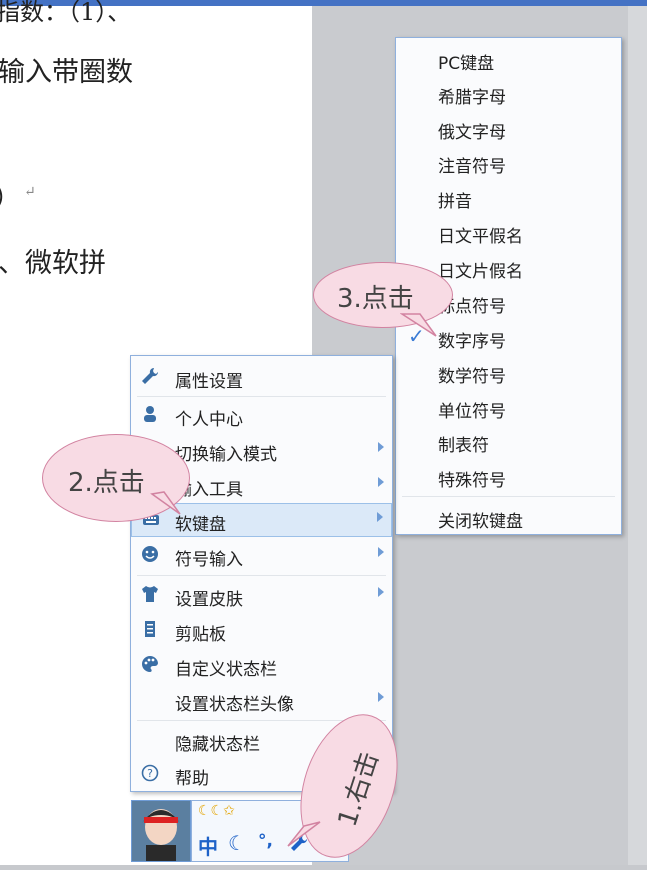 The width and height of the screenshot is (647, 870). What do you see at coordinates (165, 503) in the screenshot?
I see `callout-step2-tail` at bounding box center [165, 503].